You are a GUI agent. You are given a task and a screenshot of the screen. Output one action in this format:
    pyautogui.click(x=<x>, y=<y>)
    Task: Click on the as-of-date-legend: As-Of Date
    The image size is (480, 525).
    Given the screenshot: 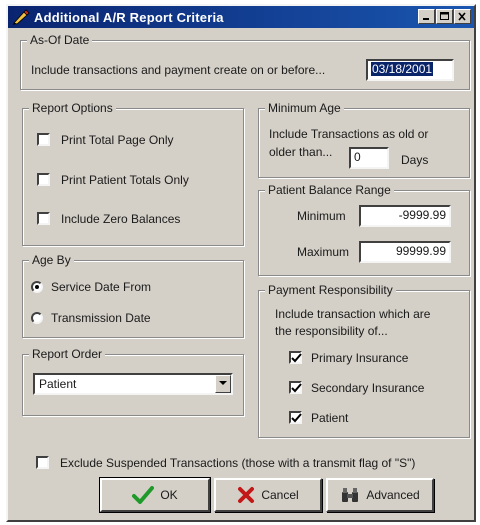 What is the action you would take?
    pyautogui.click(x=60, y=40)
    